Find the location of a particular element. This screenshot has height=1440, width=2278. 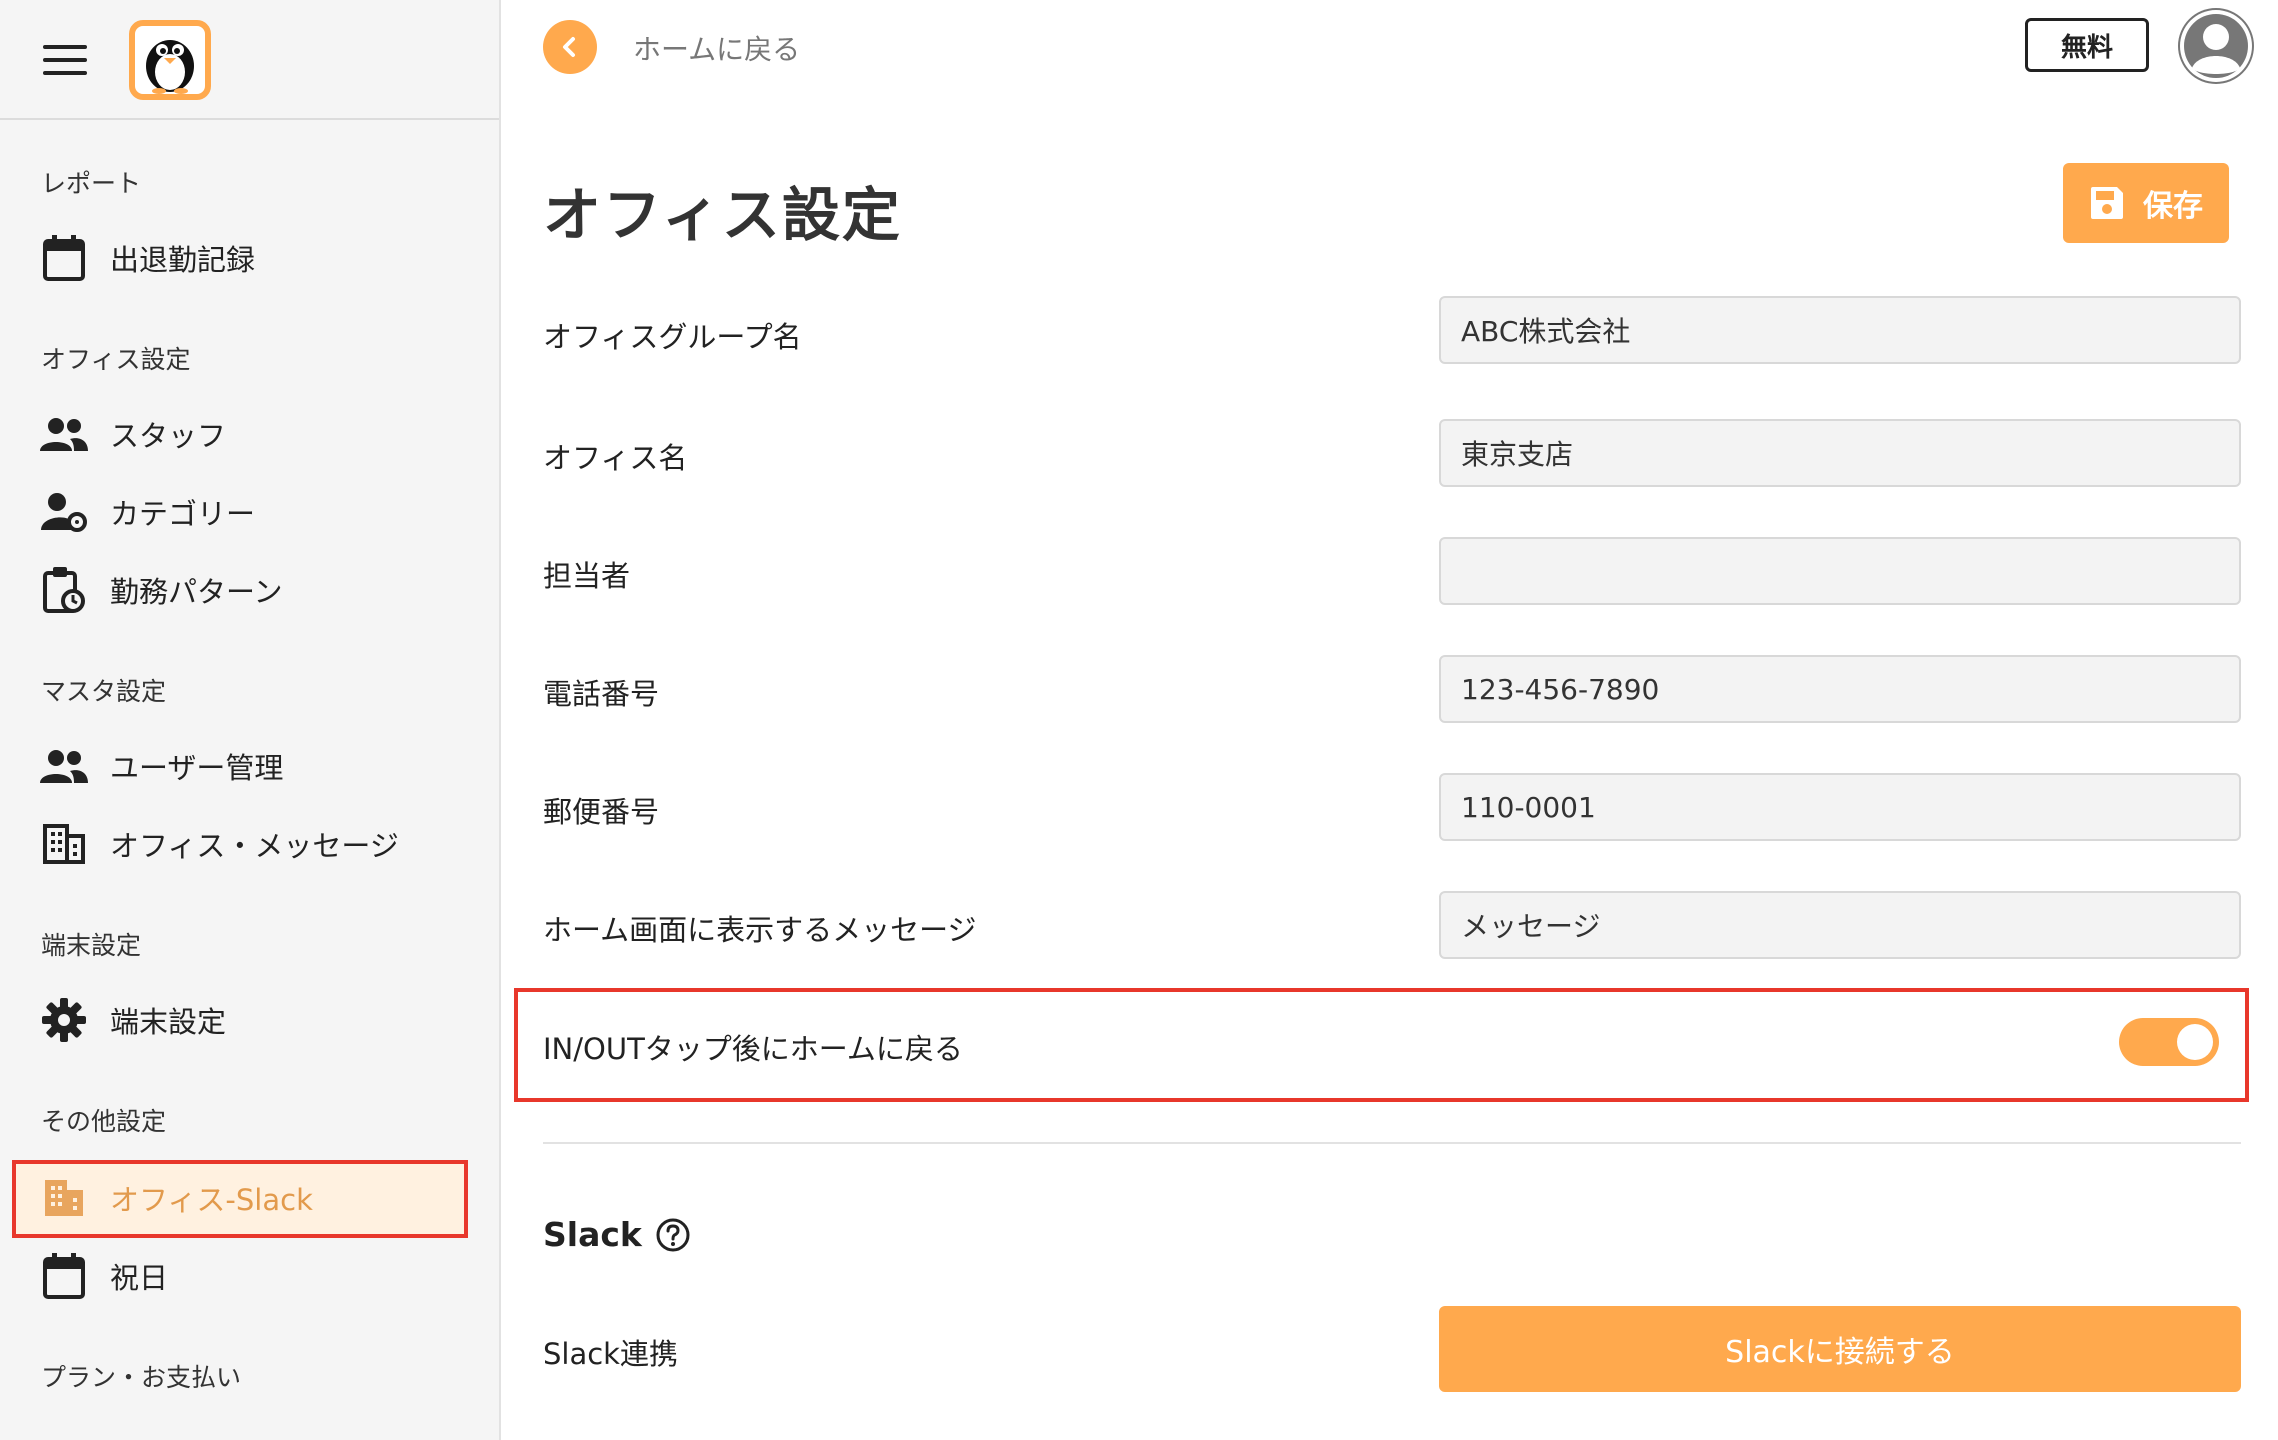

save-button-label: 保存 is located at coordinates (2173, 206).